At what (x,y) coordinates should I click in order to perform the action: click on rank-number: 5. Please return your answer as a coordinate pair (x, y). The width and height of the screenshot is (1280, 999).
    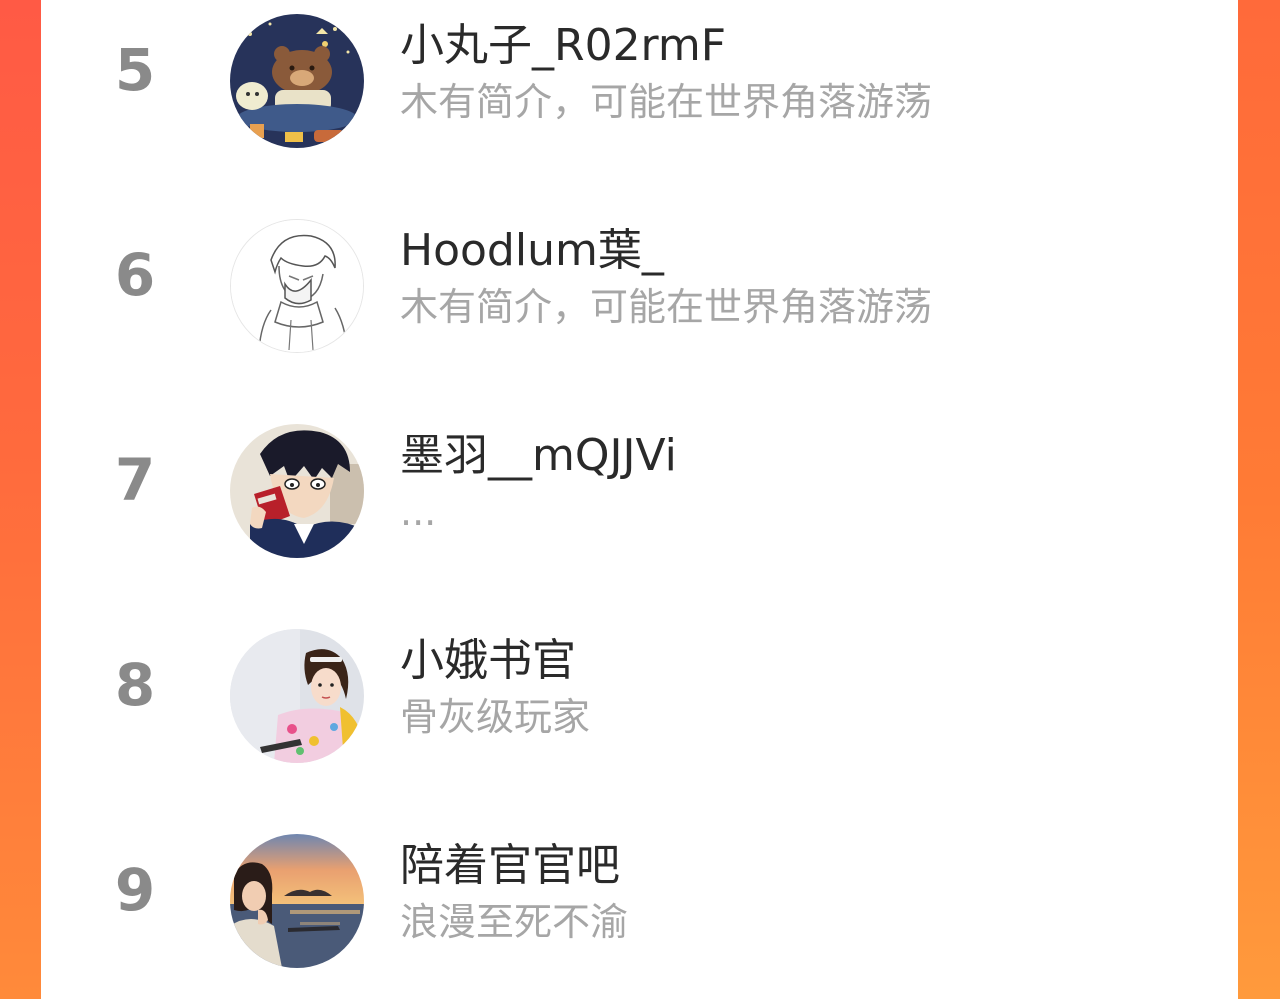
    Looking at the image, I should click on (135, 70).